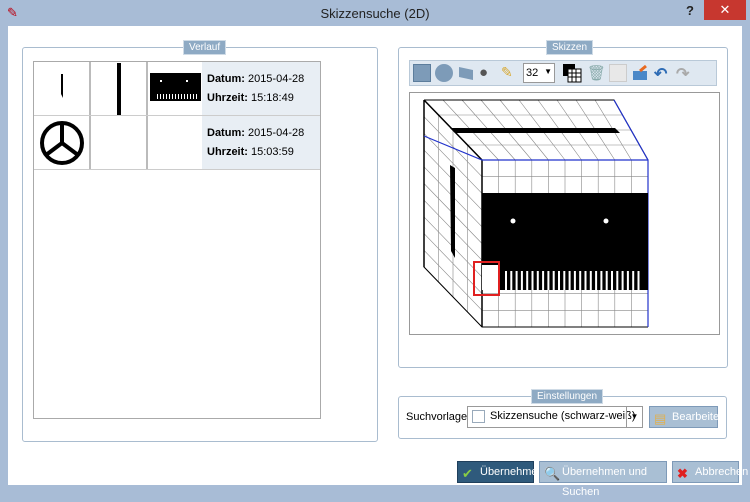 Image resolution: width=750 pixels, height=502 pixels. Describe the element at coordinates (572, 73) in the screenshot. I see `grid-toggle-icon` at that location.